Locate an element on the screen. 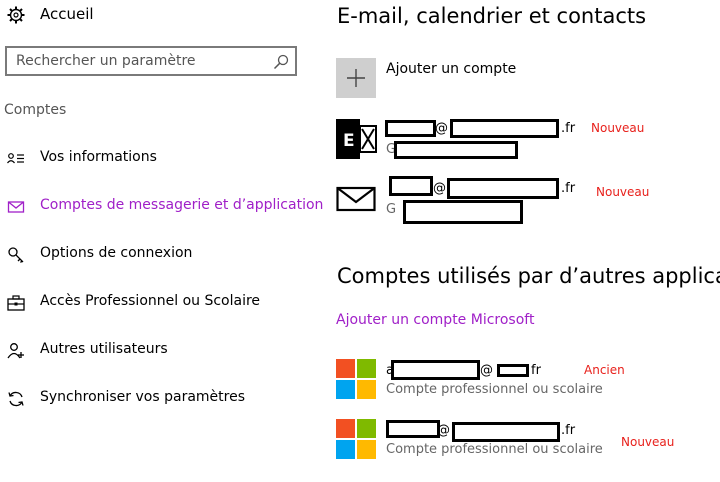  svg-text: E is located at coordinates (349, 141).